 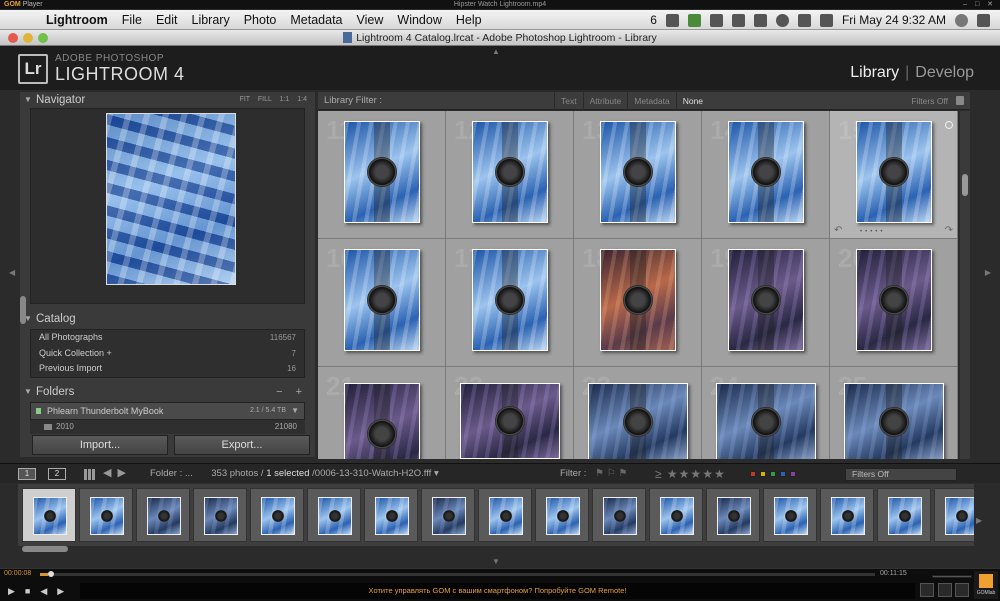 I want to click on upload-icon, so click(x=738, y=20).